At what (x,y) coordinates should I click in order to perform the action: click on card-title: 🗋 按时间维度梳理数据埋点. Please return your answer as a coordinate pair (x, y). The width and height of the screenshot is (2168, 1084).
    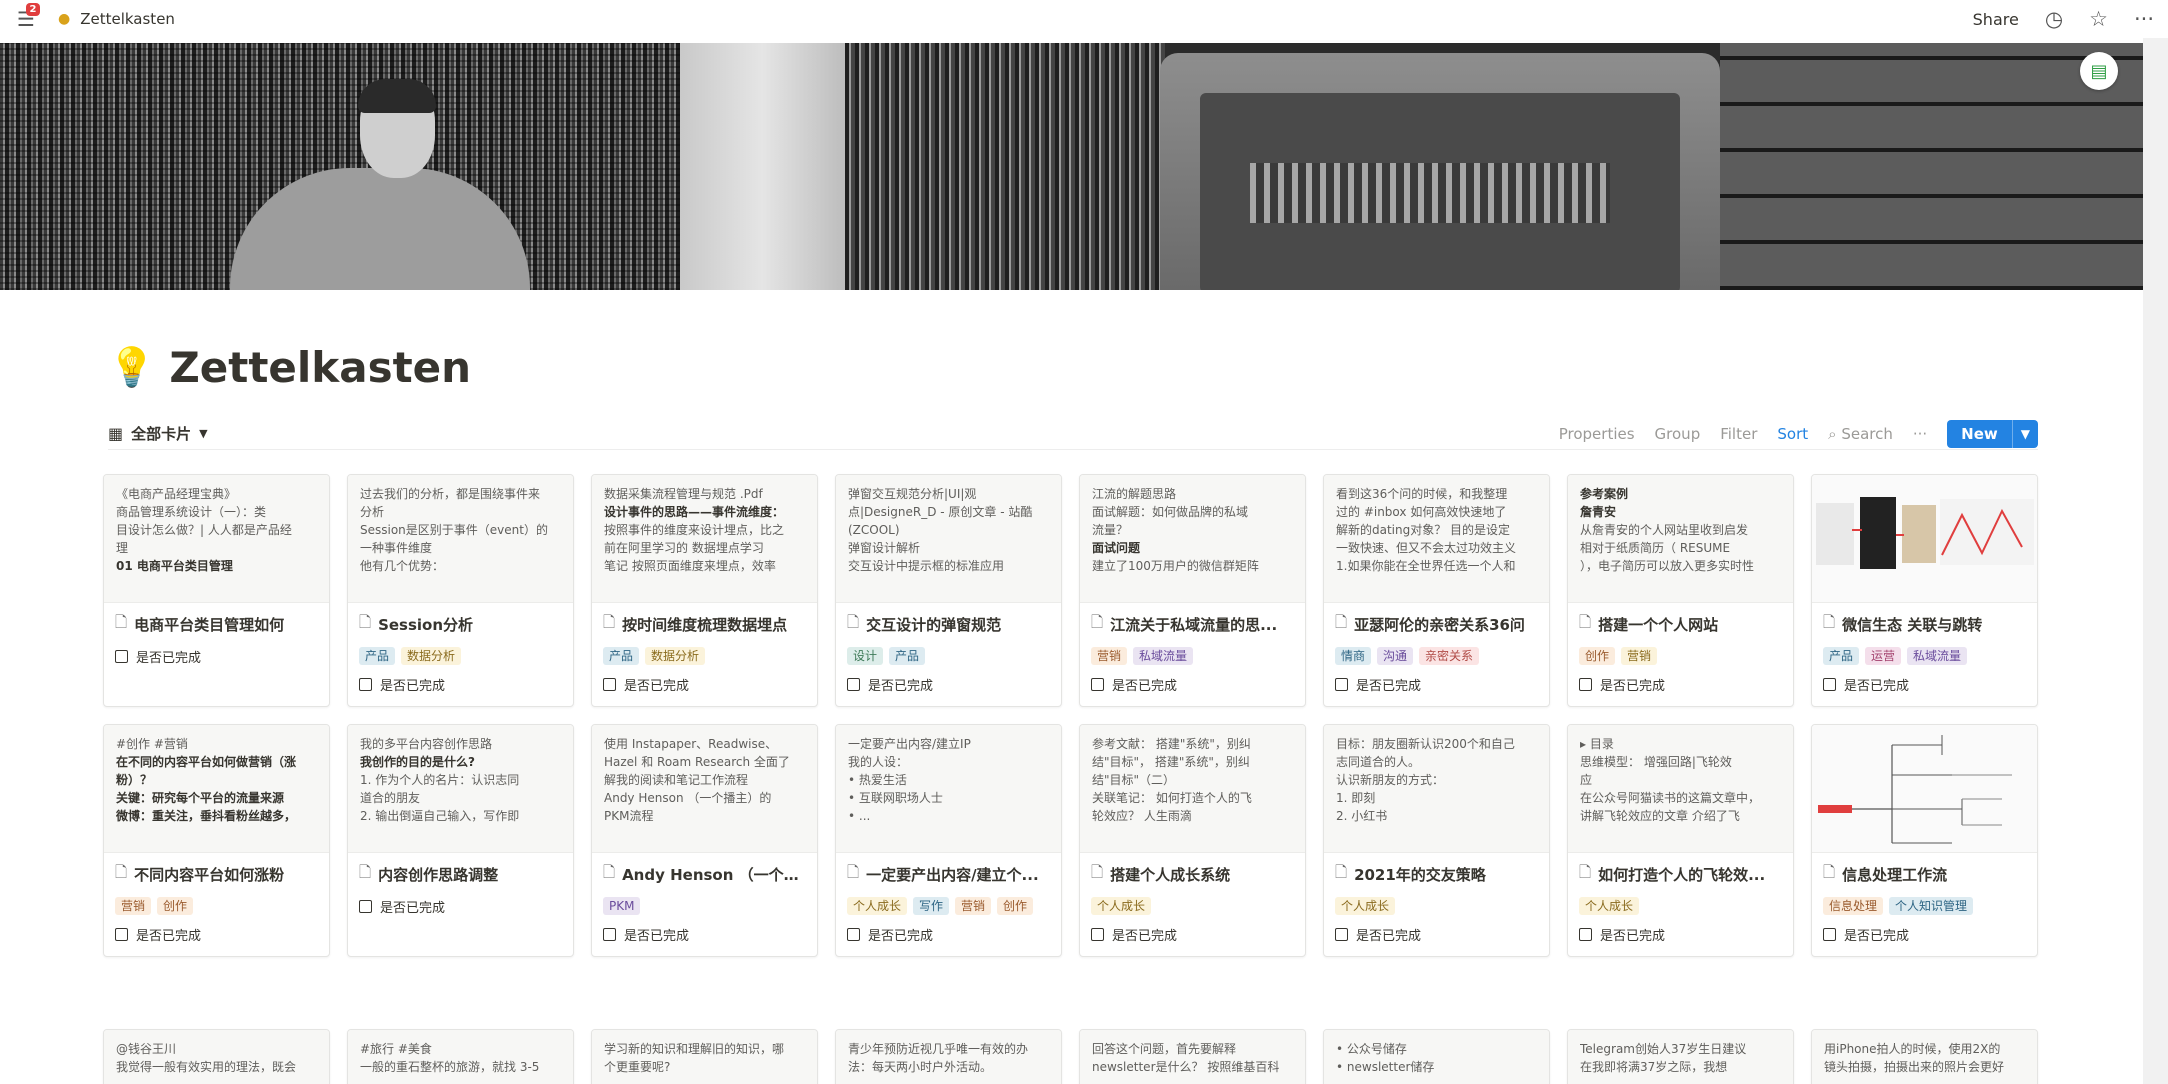
    Looking at the image, I should click on (704, 624).